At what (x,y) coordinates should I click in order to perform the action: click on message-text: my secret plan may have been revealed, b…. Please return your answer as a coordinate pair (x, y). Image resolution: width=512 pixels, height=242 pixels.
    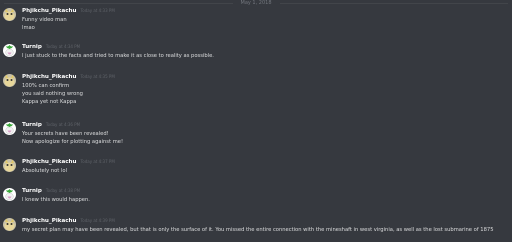
    Looking at the image, I should click on (258, 230).